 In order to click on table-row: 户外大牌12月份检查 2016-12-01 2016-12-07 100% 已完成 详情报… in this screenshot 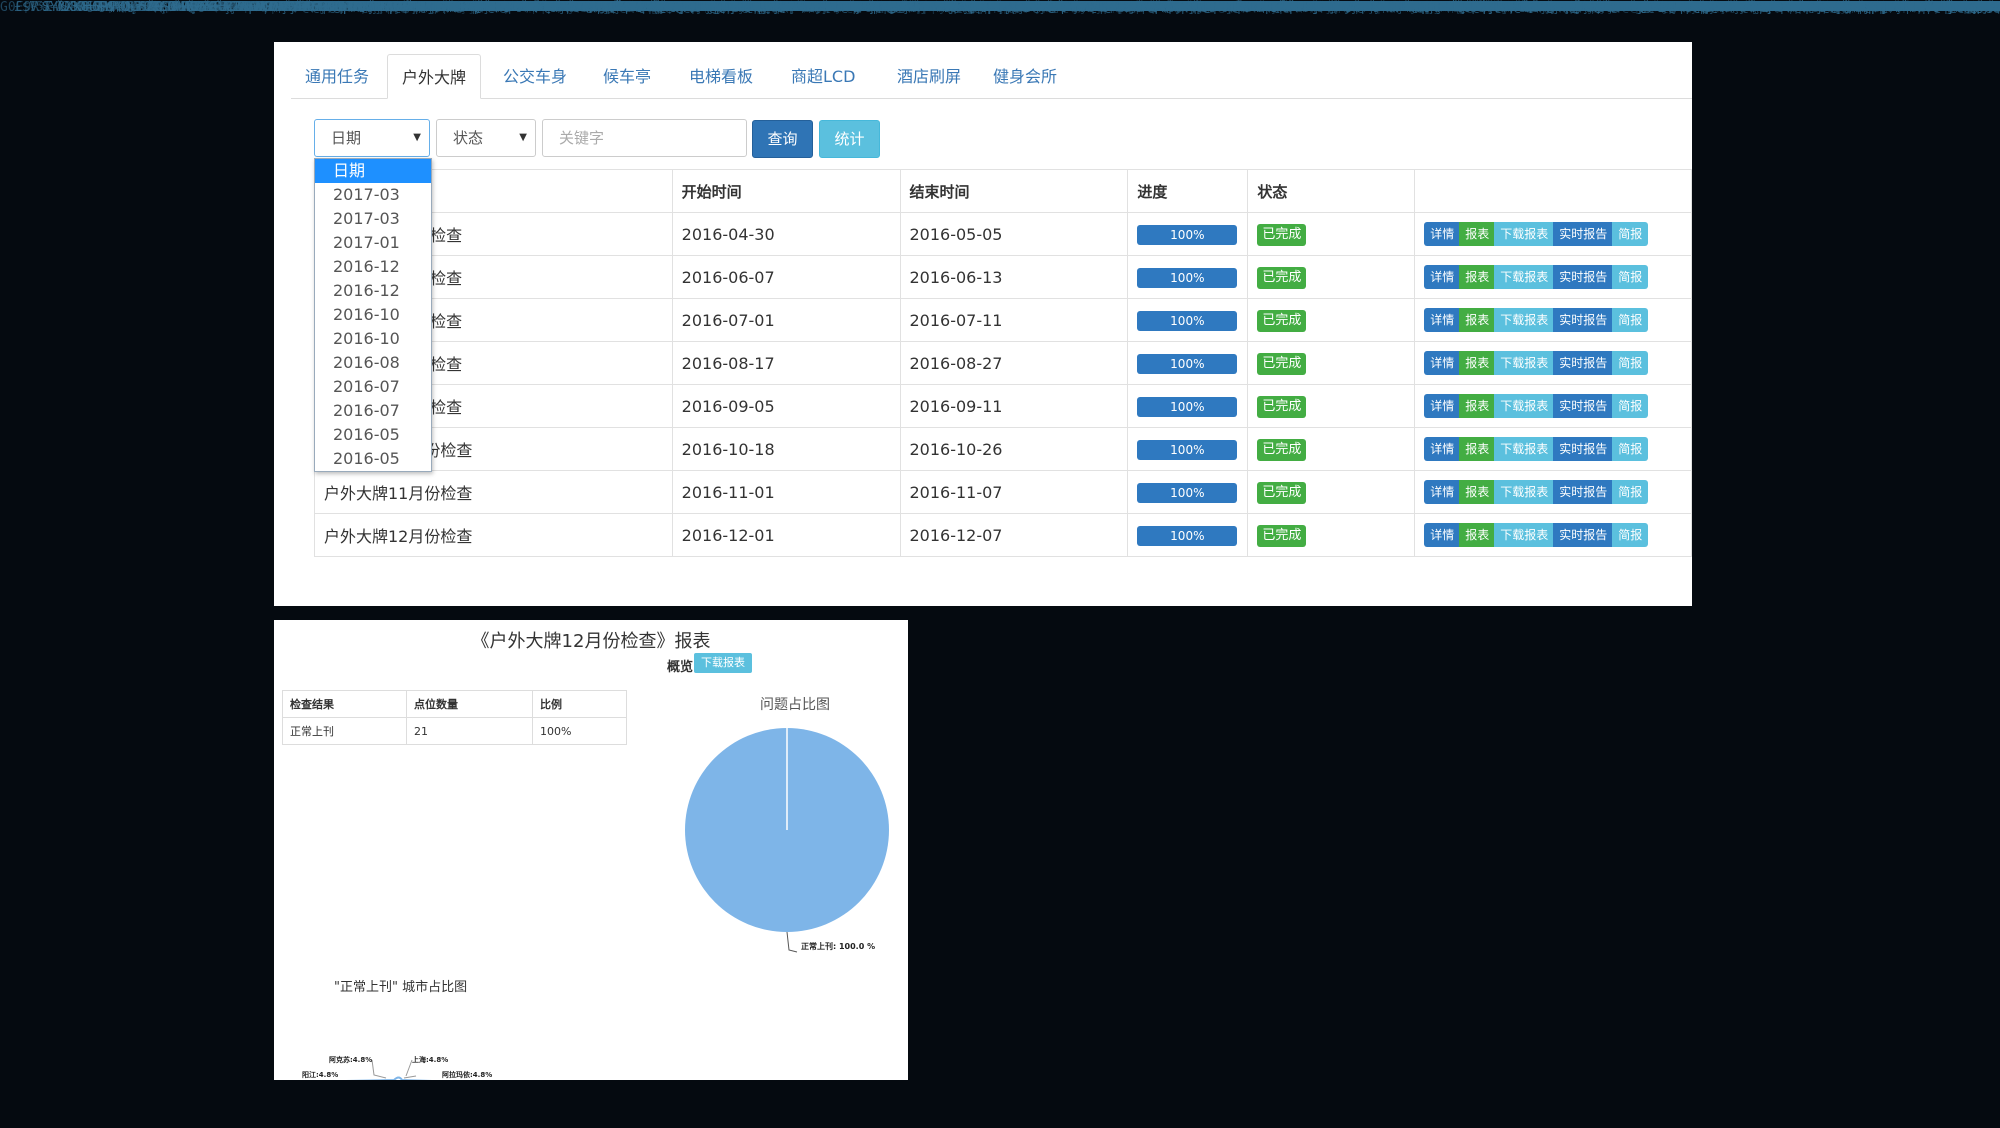, I will do `click(1003, 535)`.